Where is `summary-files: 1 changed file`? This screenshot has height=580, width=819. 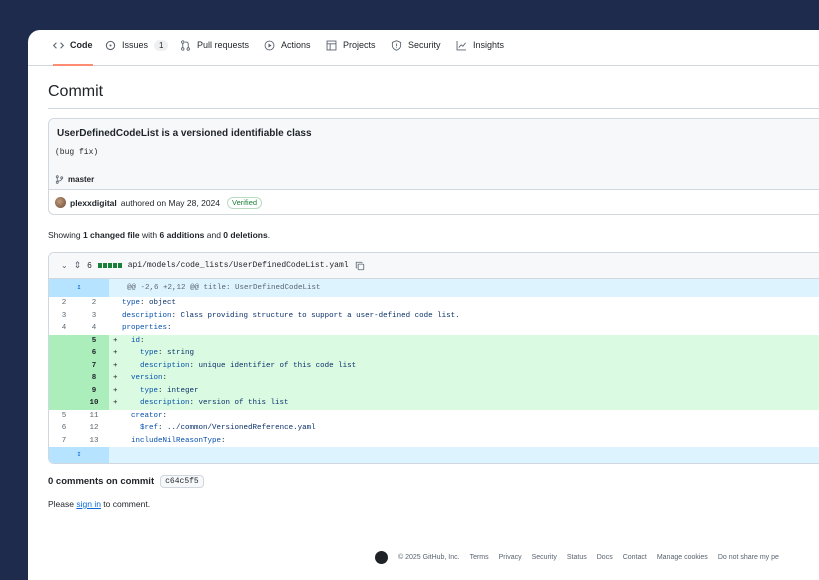
summary-files: 1 changed file is located at coordinates (111, 235).